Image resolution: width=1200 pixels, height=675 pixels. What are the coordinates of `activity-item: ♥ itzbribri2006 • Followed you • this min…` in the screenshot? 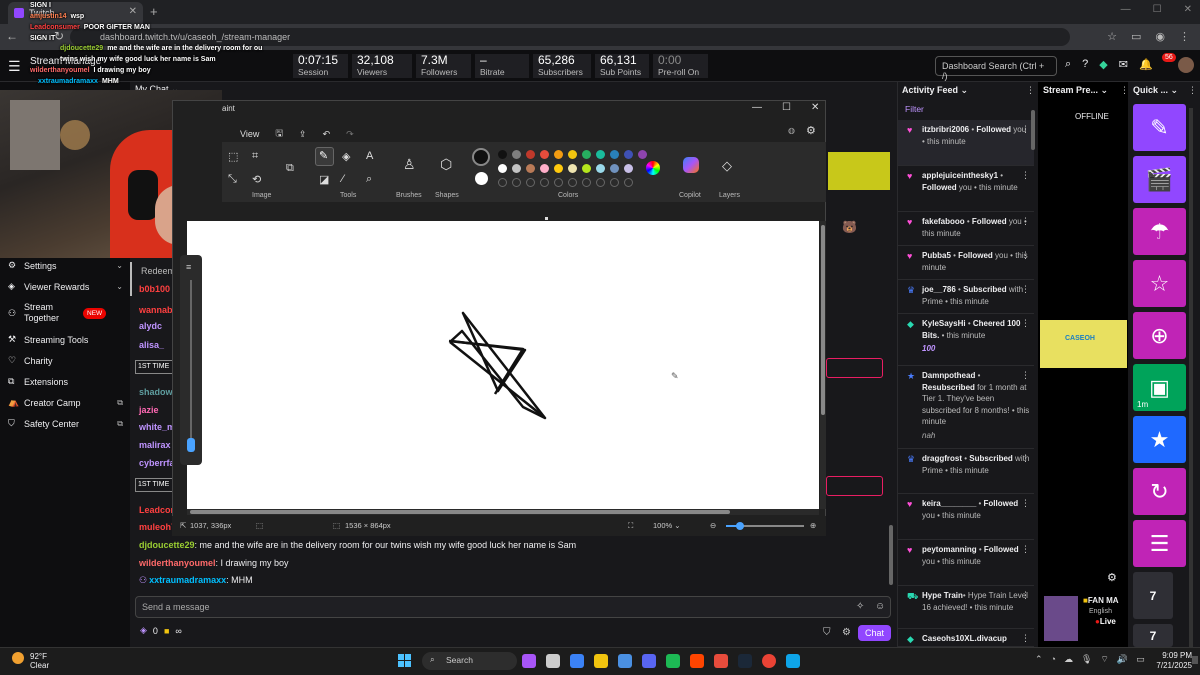 It's located at (966, 143).